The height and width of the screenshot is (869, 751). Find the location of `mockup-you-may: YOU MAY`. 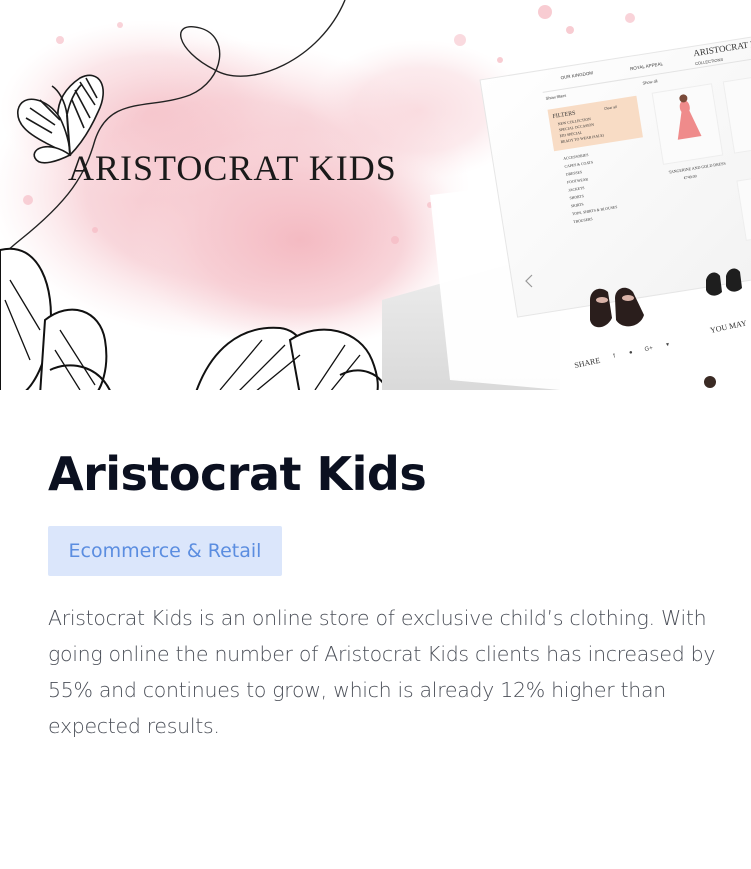

mockup-you-may: YOU MAY is located at coordinates (728, 326).